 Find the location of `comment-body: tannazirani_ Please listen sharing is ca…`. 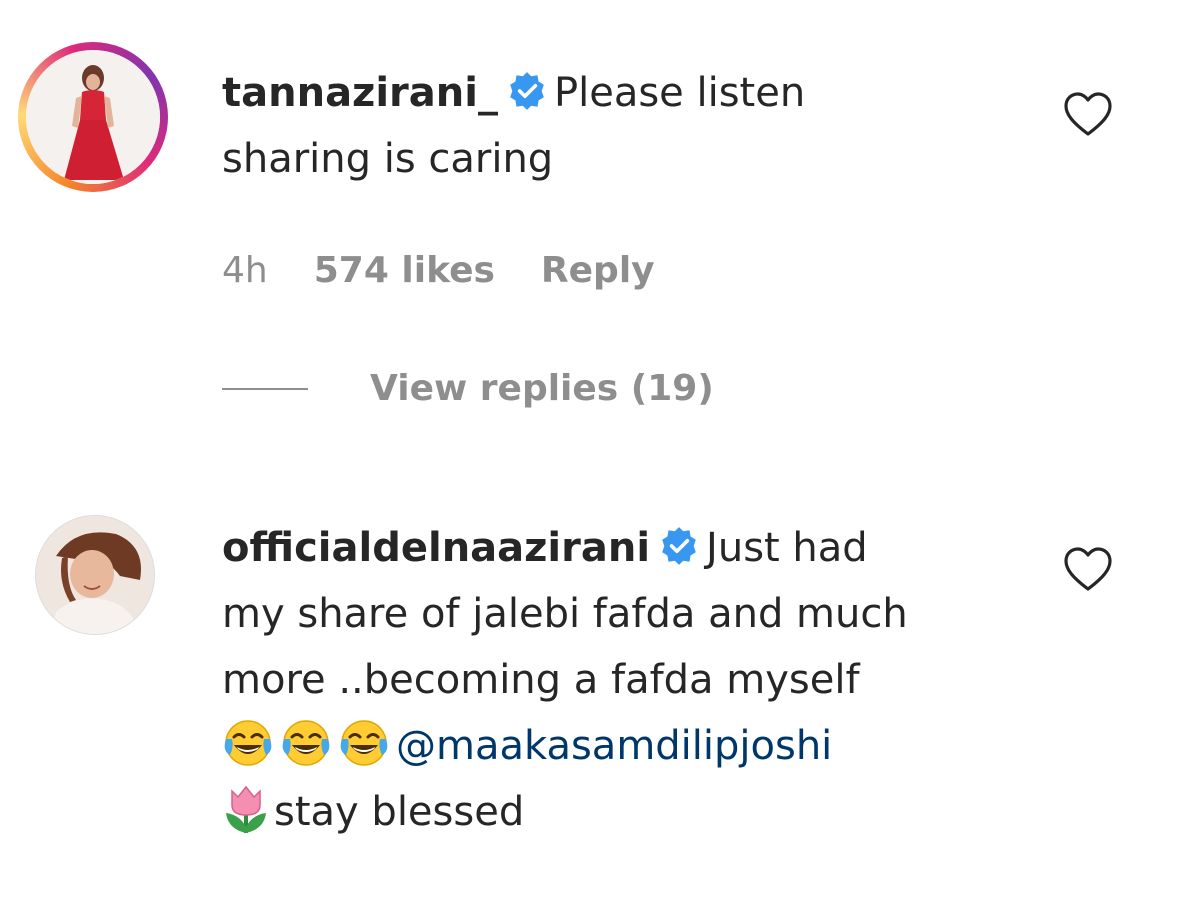

comment-body: tannazirani_ Please listen sharing is ca… is located at coordinates (632, 126).